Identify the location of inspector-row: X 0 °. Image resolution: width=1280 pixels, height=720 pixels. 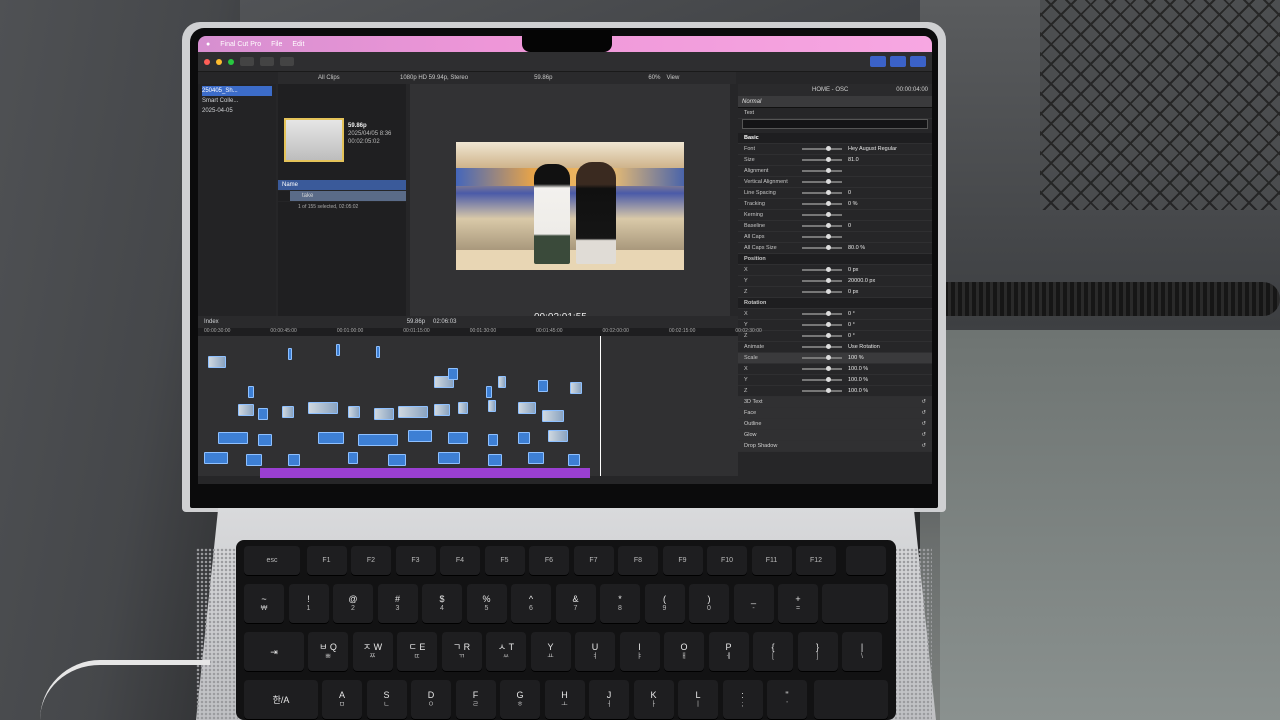
(835, 314).